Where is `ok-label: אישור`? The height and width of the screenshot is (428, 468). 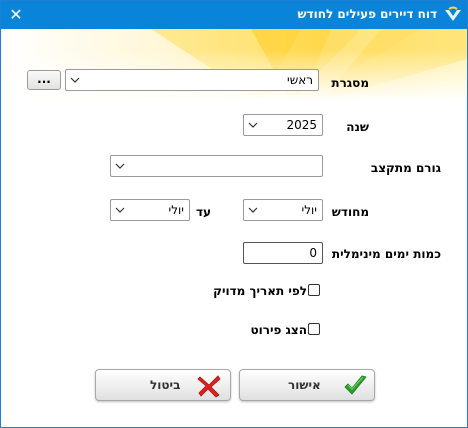
ok-label: אישור is located at coordinates (304, 385).